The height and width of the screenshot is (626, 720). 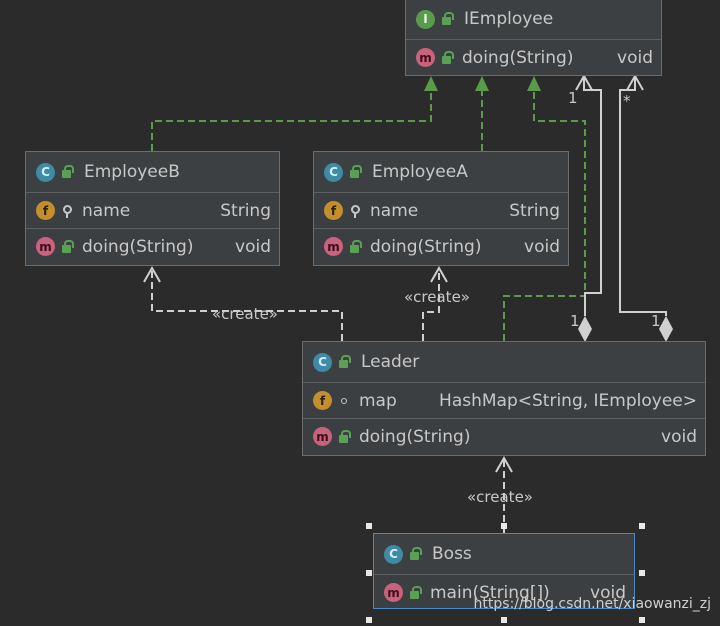 I want to click on resize-handle-w, so click(x=369, y=573).